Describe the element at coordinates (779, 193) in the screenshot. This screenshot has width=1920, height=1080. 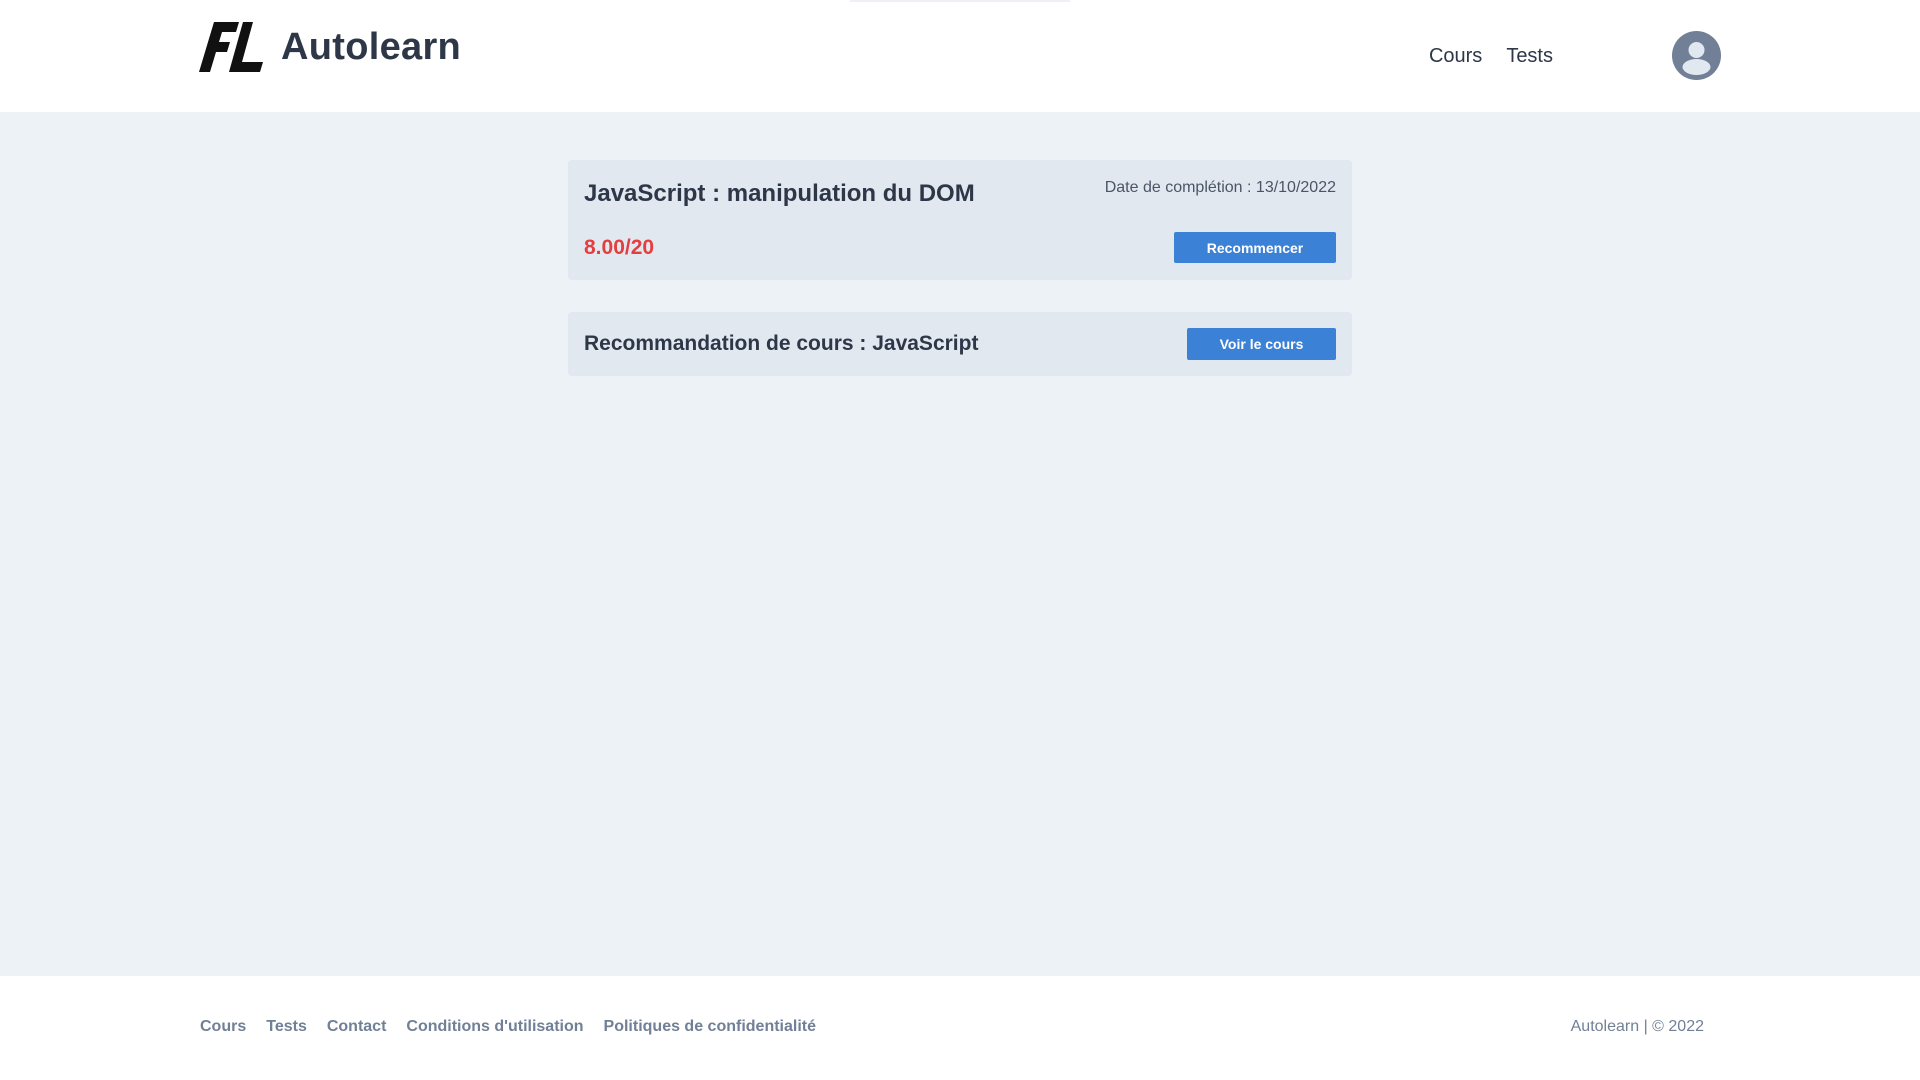
I see `test-title: JavaScript : manipulation du DOM` at that location.